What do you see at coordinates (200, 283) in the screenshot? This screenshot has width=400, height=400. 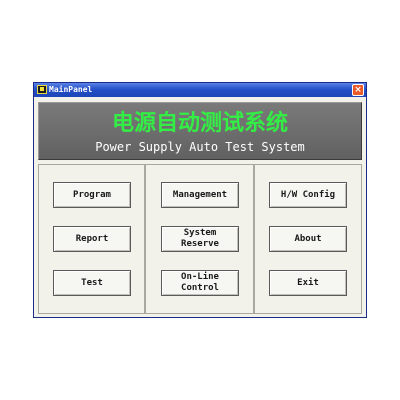 I see `online-control-button: On-Line Control` at bounding box center [200, 283].